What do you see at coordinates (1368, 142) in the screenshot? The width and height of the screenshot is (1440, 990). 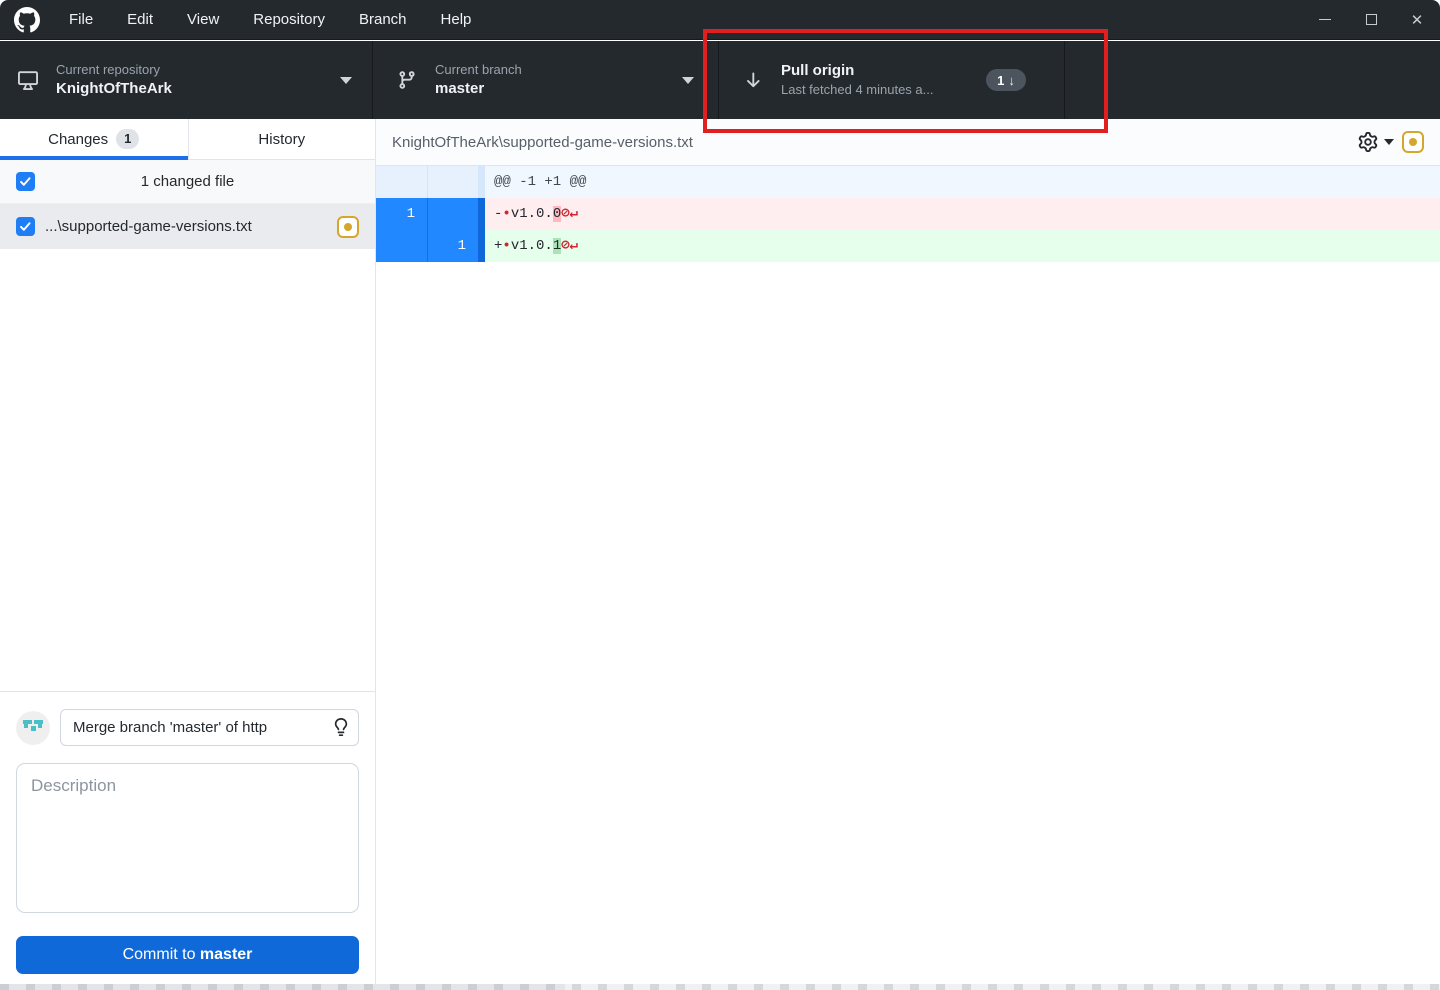 I see `gear-icon` at bounding box center [1368, 142].